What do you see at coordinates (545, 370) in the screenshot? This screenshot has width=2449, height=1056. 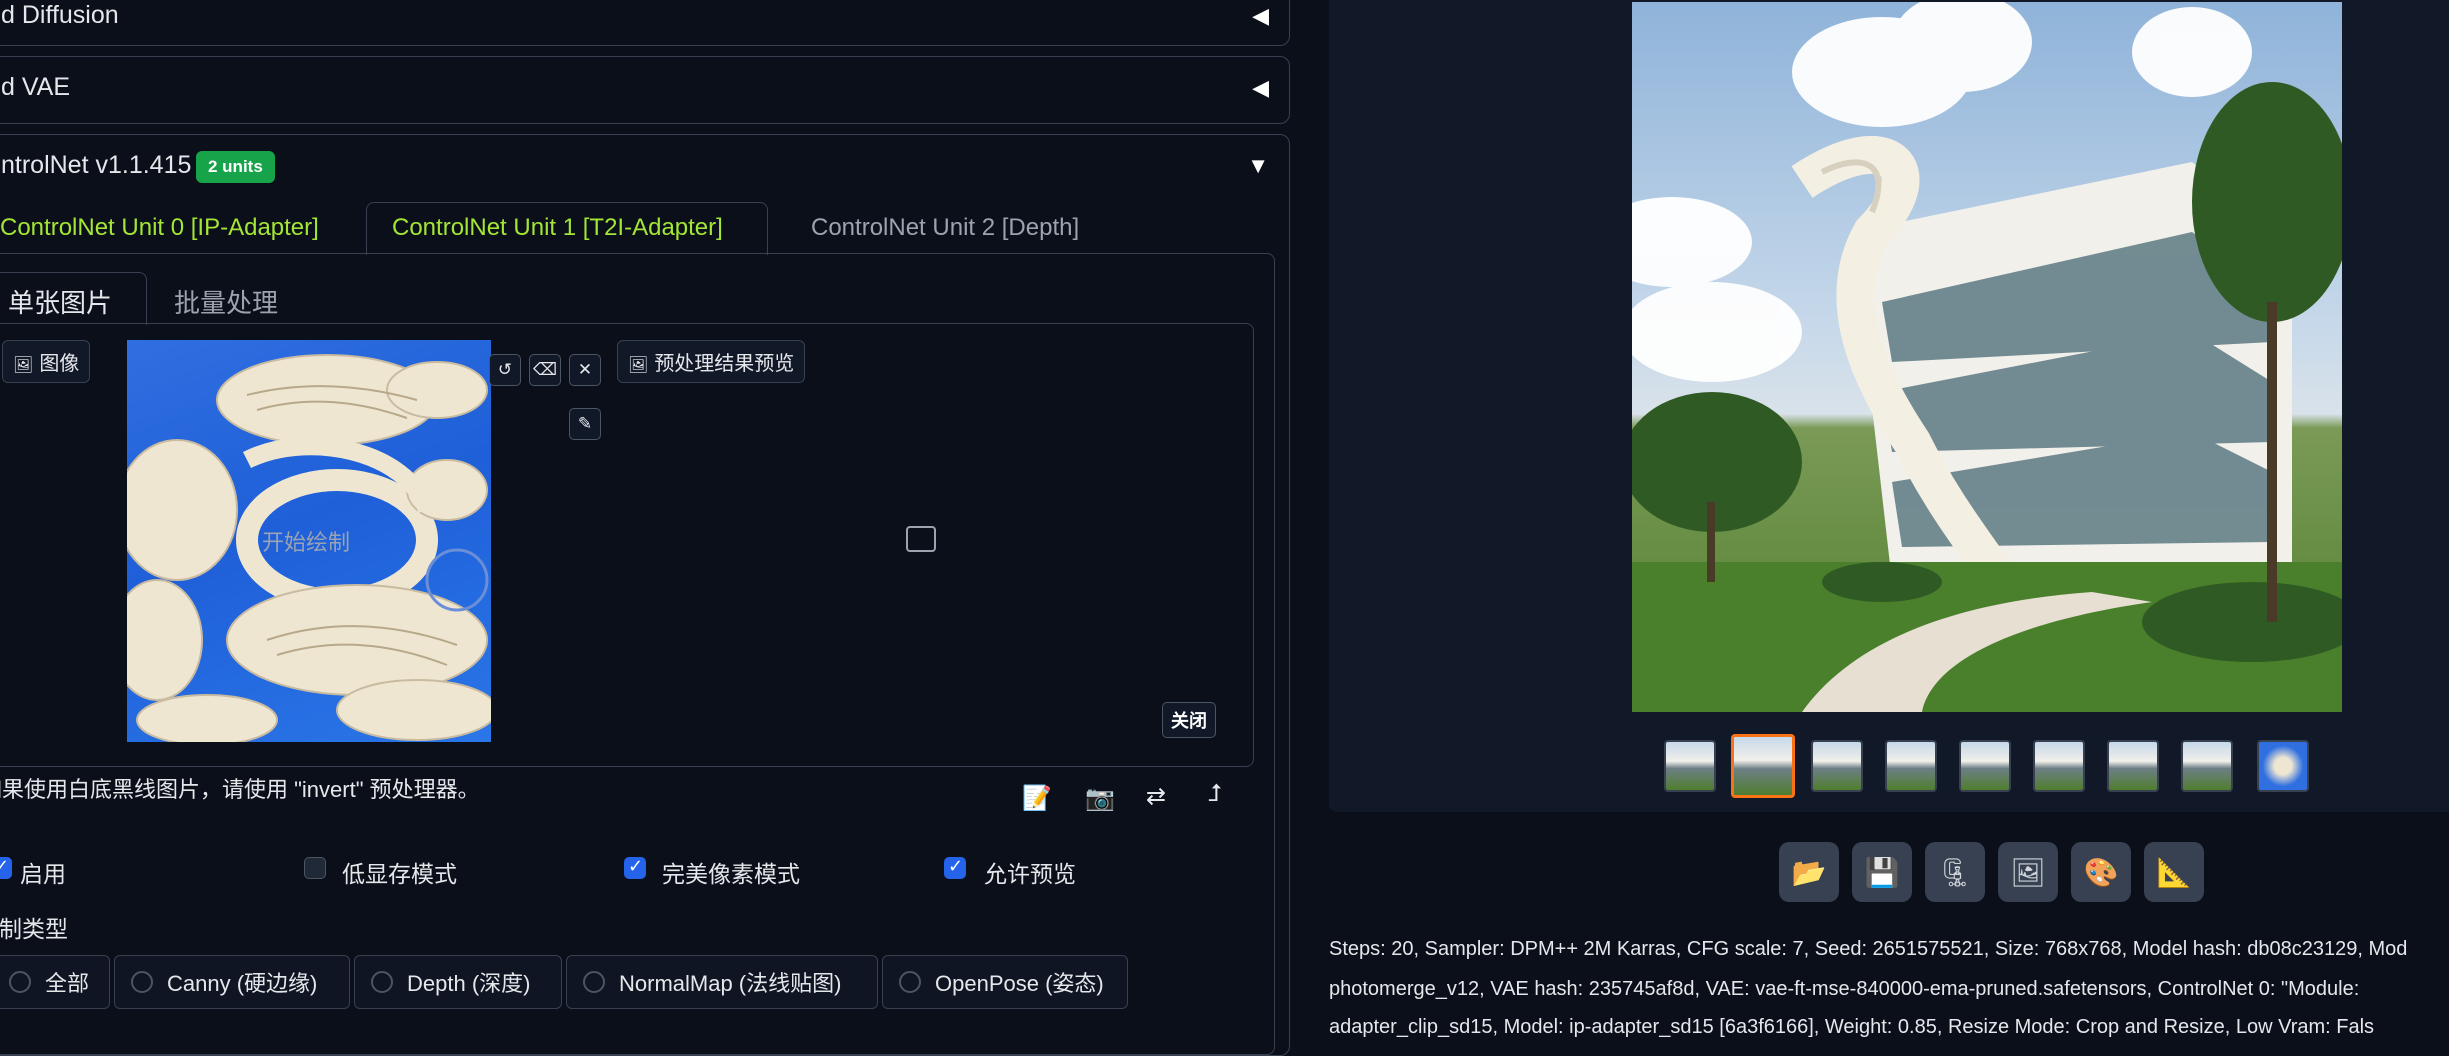 I see `eraser-button: ⌫` at bounding box center [545, 370].